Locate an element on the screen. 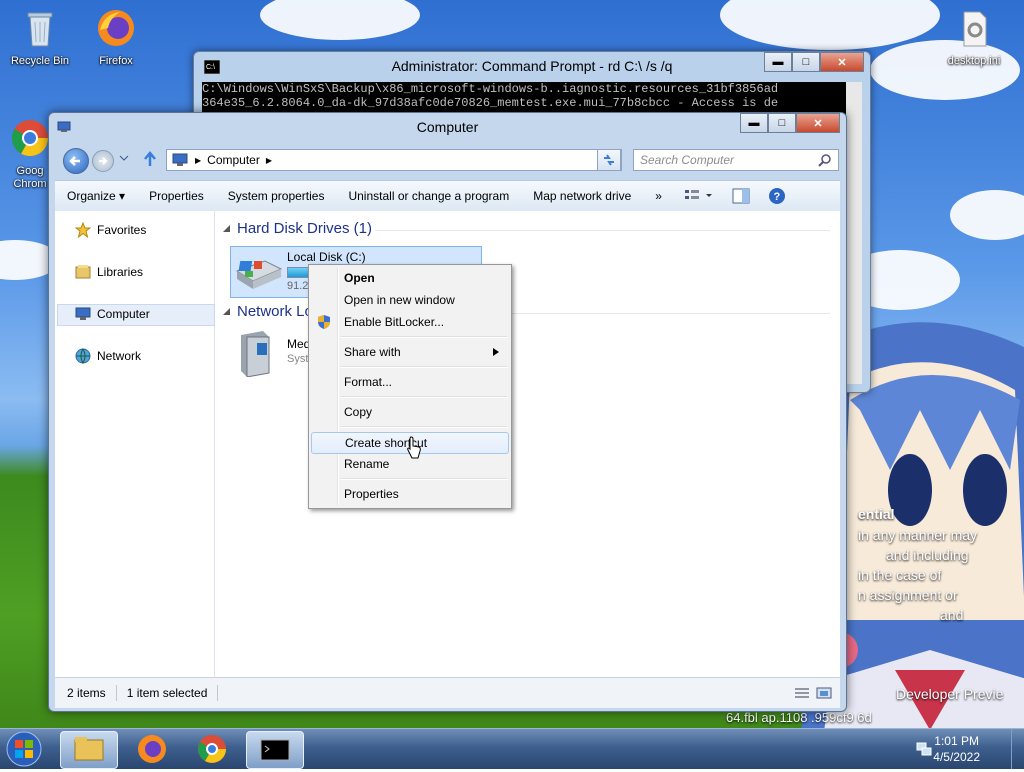 Image resolution: width=1024 pixels, height=772 pixels. cmd-caption-buttons: ▬ □ ✕ is located at coordinates (814, 62).